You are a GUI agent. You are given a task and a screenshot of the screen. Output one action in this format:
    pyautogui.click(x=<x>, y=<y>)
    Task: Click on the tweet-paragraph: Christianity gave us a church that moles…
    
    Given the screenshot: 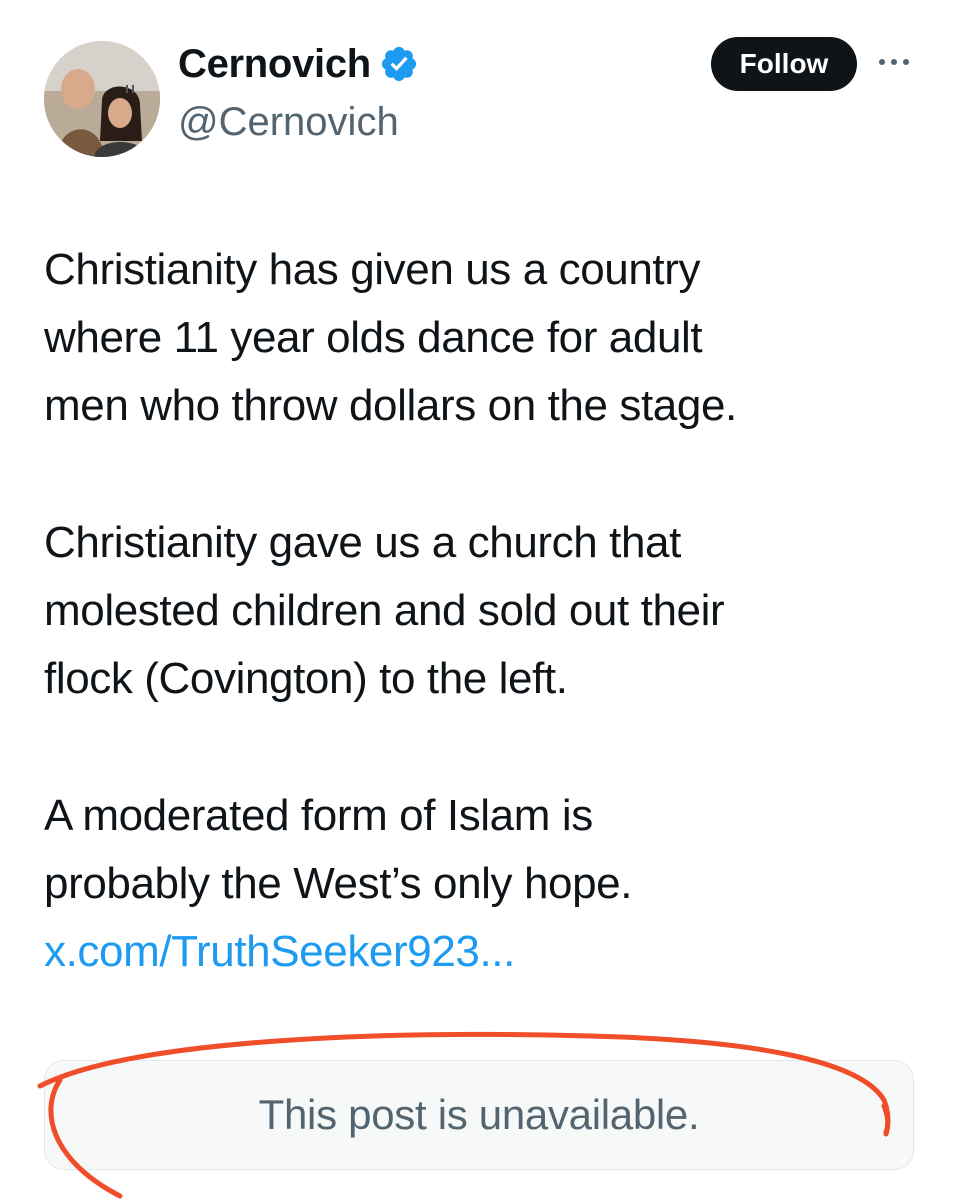 What is the action you would take?
    pyautogui.click(x=384, y=610)
    